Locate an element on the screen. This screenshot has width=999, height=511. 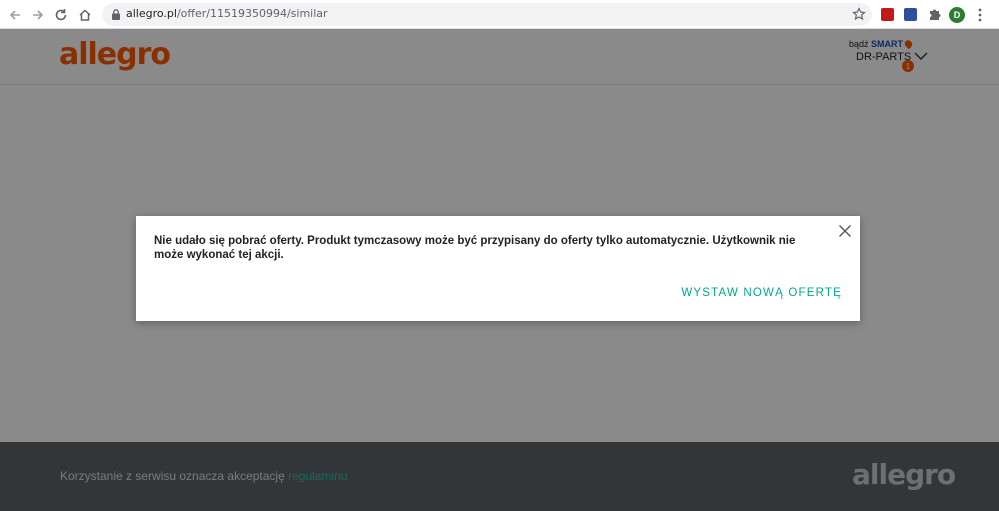
lock-icon is located at coordinates (116, 14).